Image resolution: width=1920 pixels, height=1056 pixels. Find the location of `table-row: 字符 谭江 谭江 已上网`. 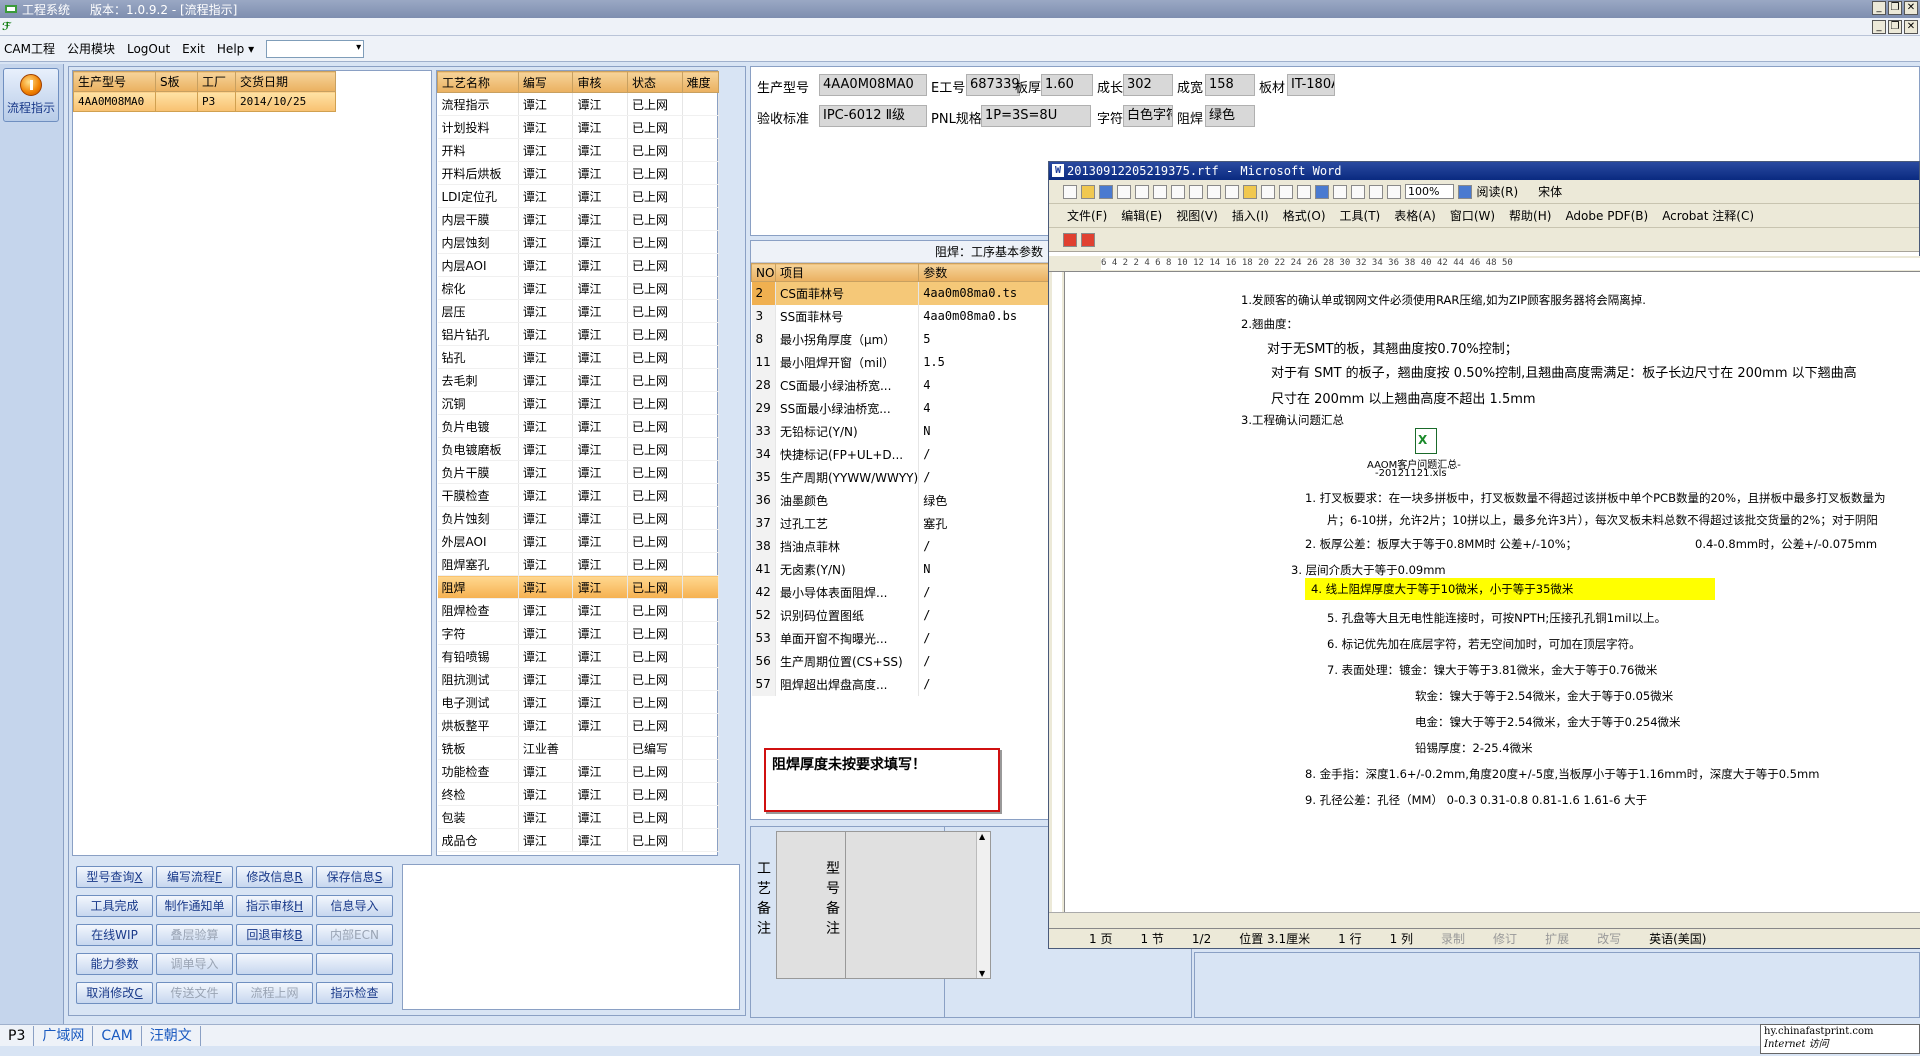

table-row: 字符 谭江 谭江 已上网 is located at coordinates (578, 633).